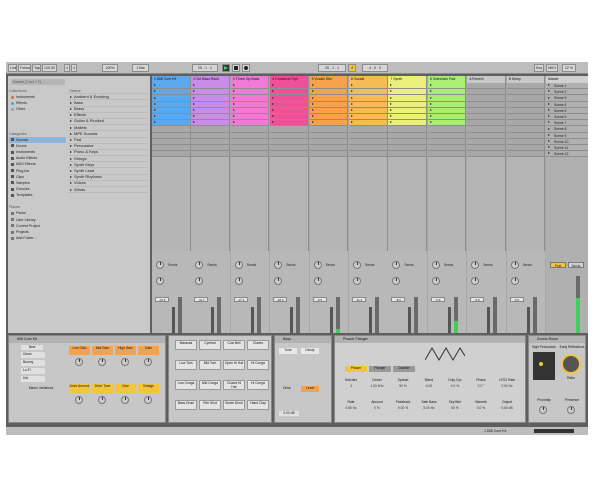  Describe the element at coordinates (67, 68) in the screenshot. I see `time-sig-numerator: 4` at that location.